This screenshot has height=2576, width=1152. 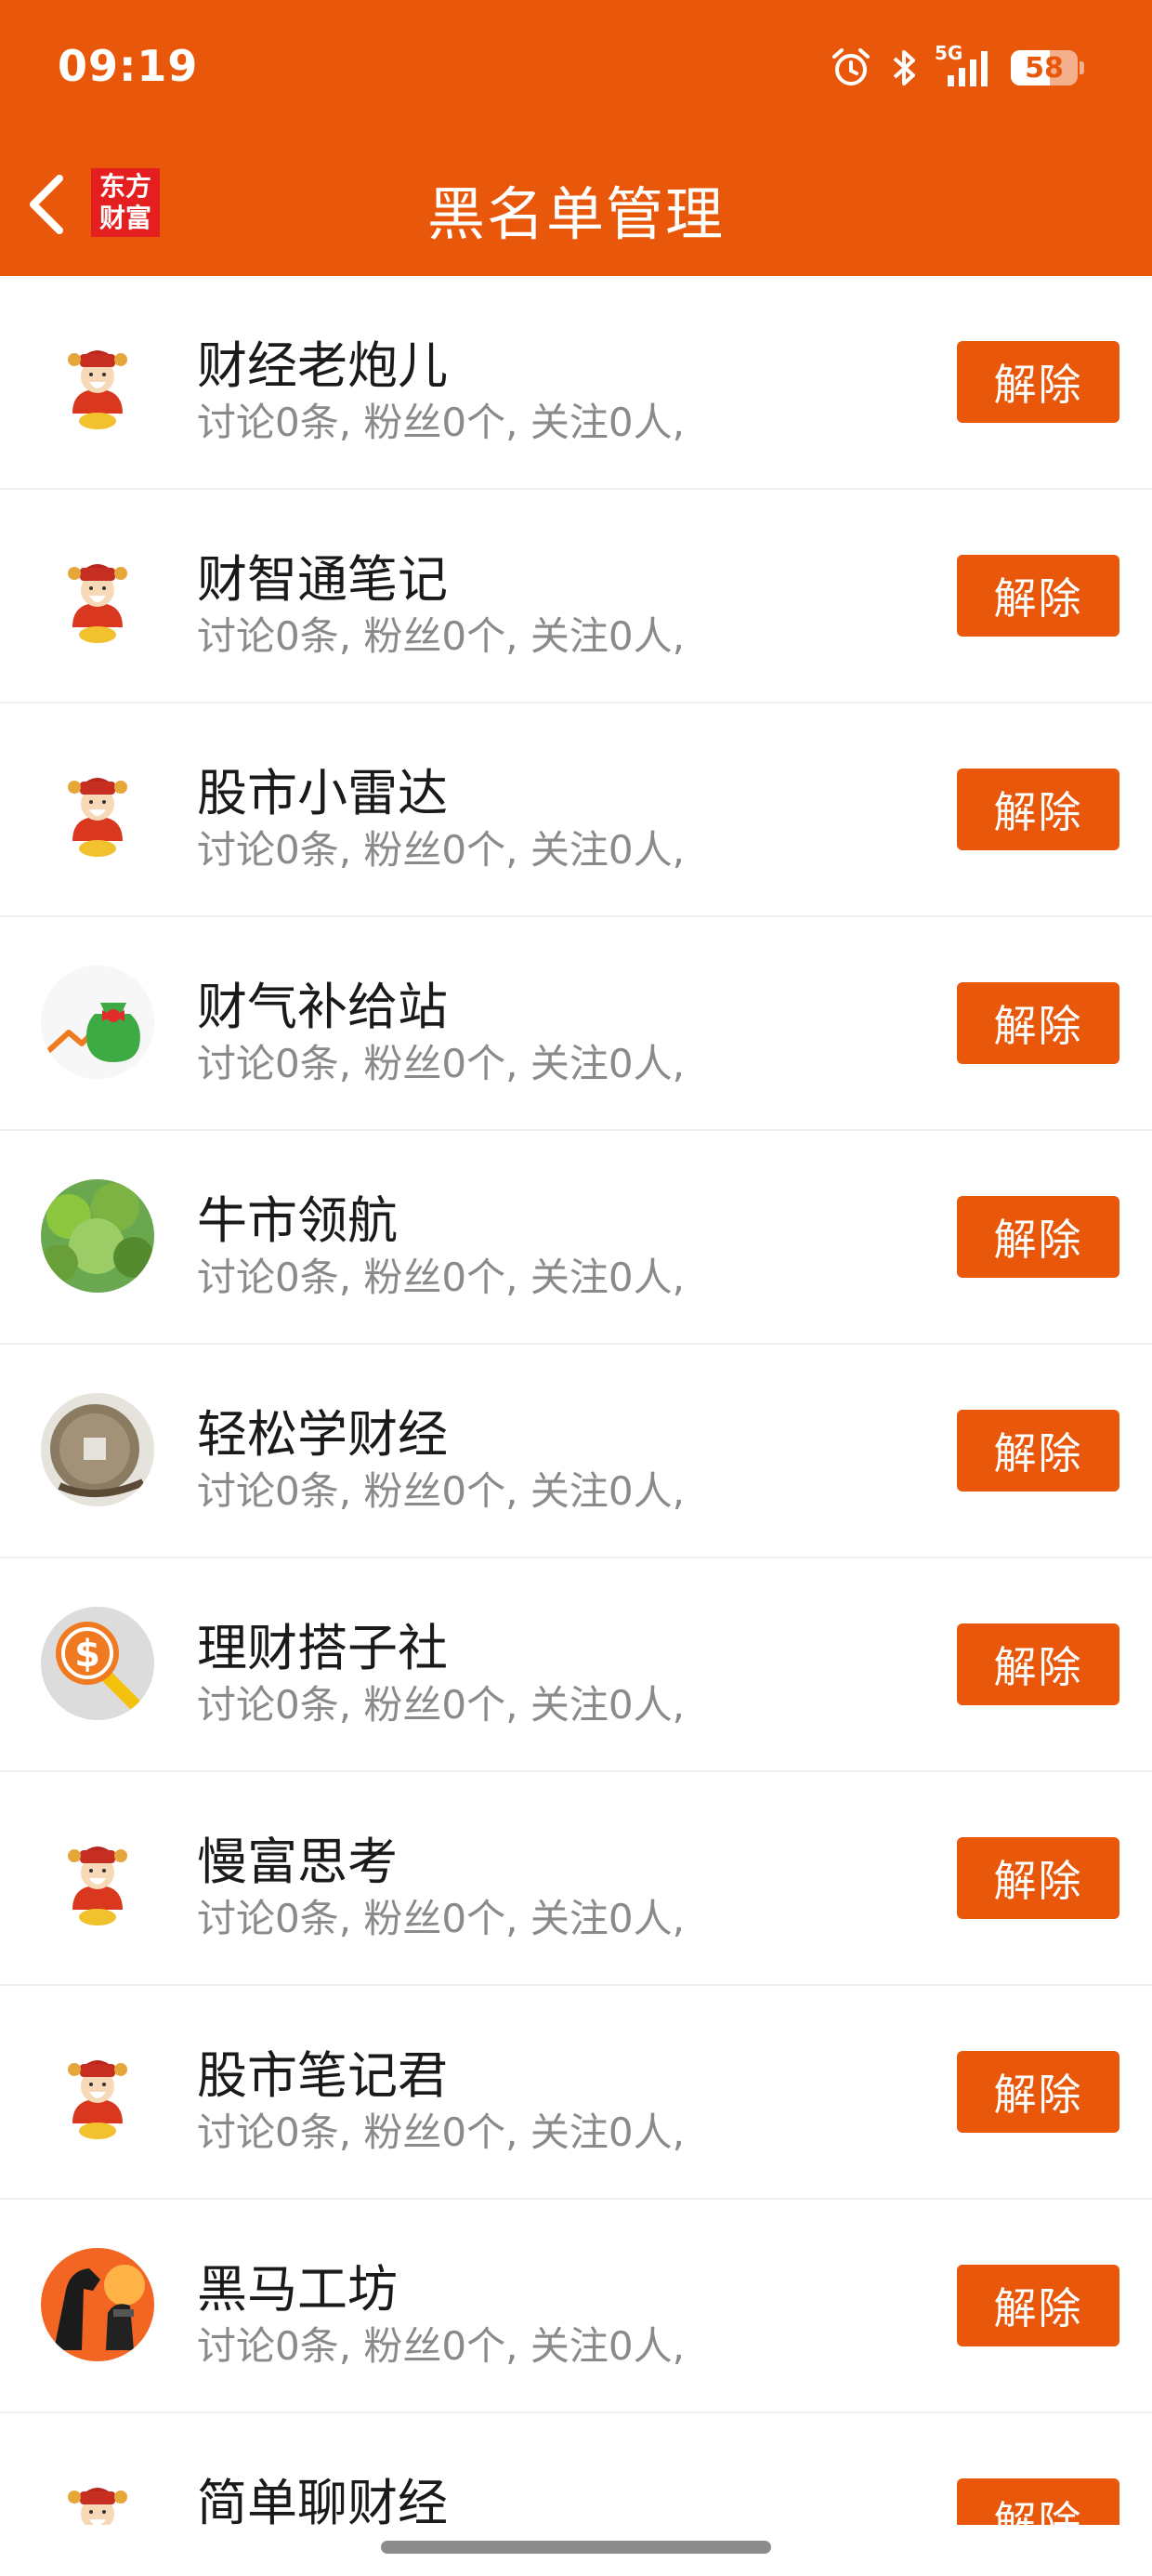 What do you see at coordinates (322, 1002) in the screenshot?
I see `user-name: 财气补给站` at bounding box center [322, 1002].